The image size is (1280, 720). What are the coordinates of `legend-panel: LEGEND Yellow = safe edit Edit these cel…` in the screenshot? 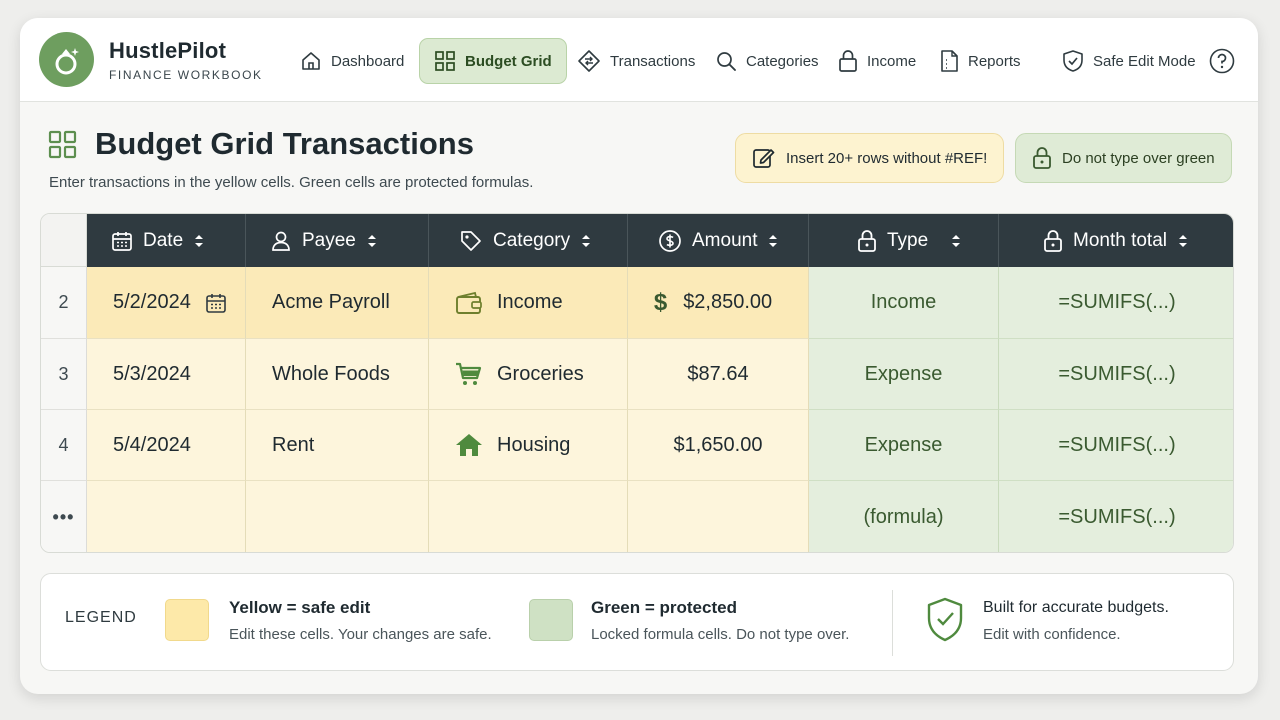 It's located at (637, 622).